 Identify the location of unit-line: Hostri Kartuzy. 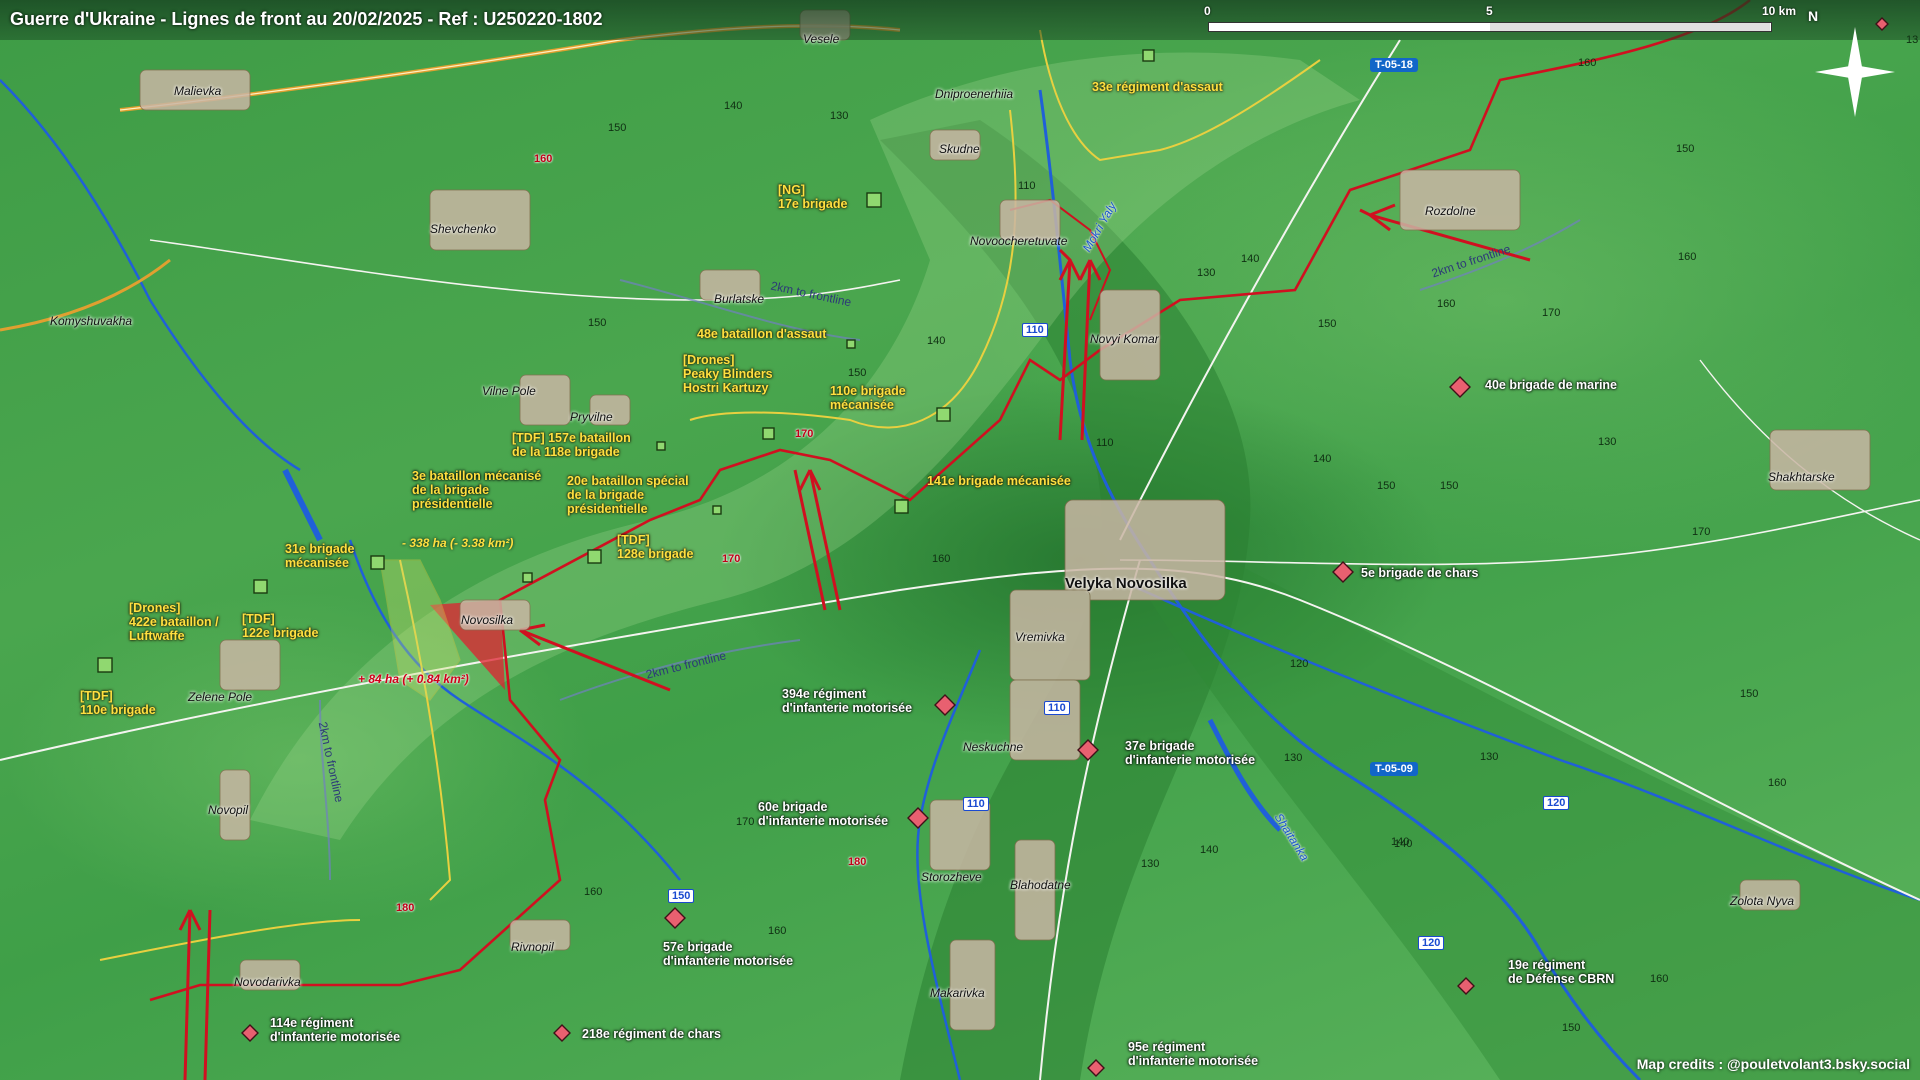
(726, 388).